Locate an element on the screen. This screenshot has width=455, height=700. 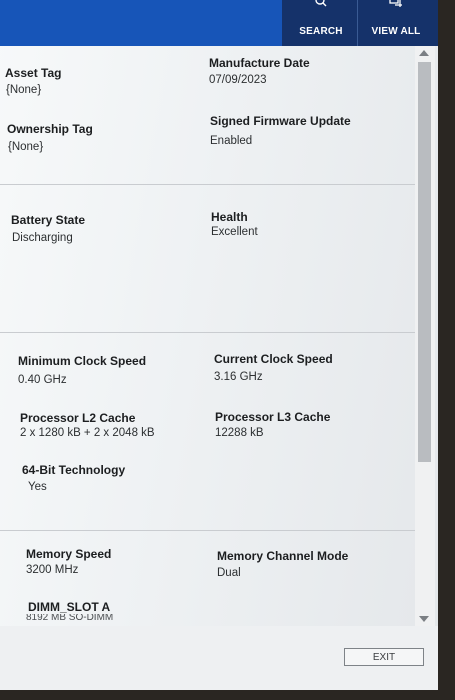
view-all-icon is located at coordinates (395, 3).